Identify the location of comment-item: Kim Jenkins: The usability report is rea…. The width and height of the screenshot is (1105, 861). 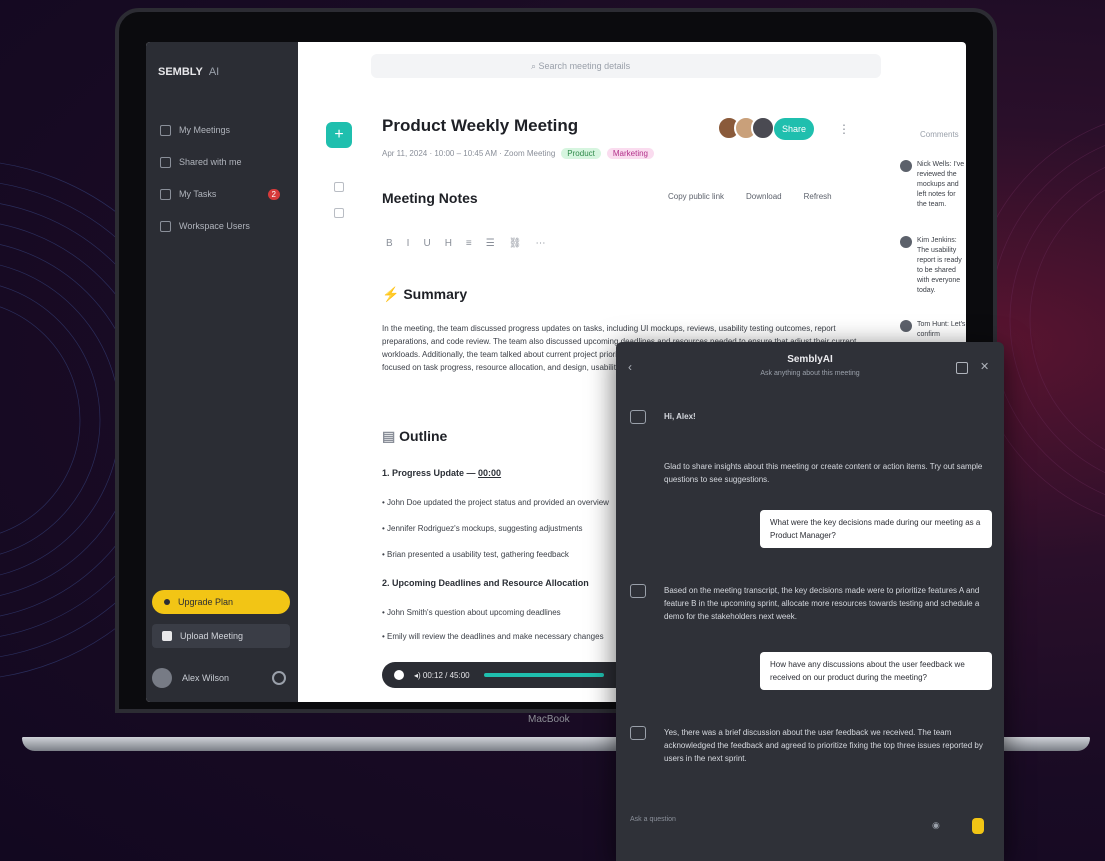
(933, 266).